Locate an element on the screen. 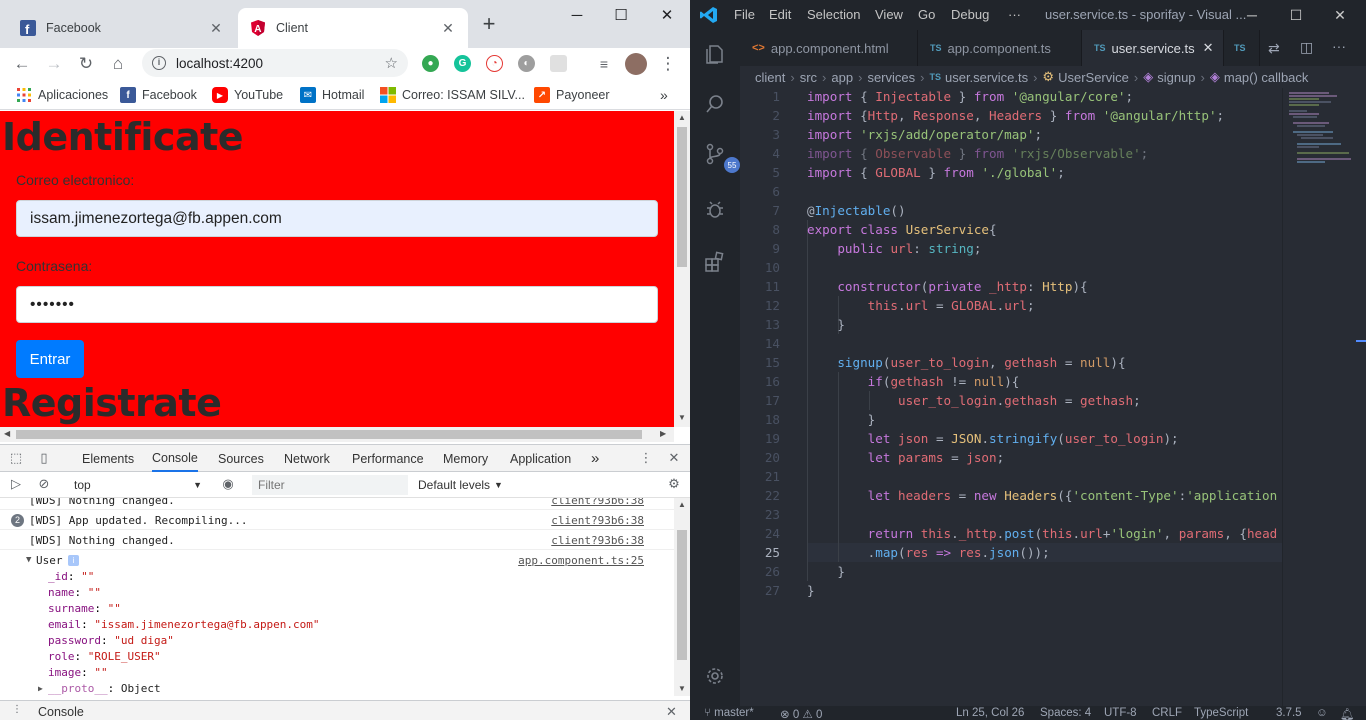 This screenshot has width=1366, height=720. drawer-tab-console: Console is located at coordinates (61, 712).